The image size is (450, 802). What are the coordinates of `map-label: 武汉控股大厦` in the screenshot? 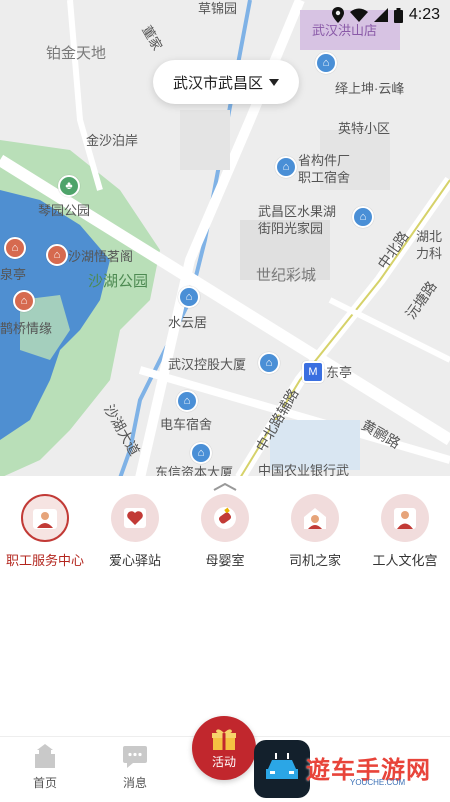 It's located at (207, 364).